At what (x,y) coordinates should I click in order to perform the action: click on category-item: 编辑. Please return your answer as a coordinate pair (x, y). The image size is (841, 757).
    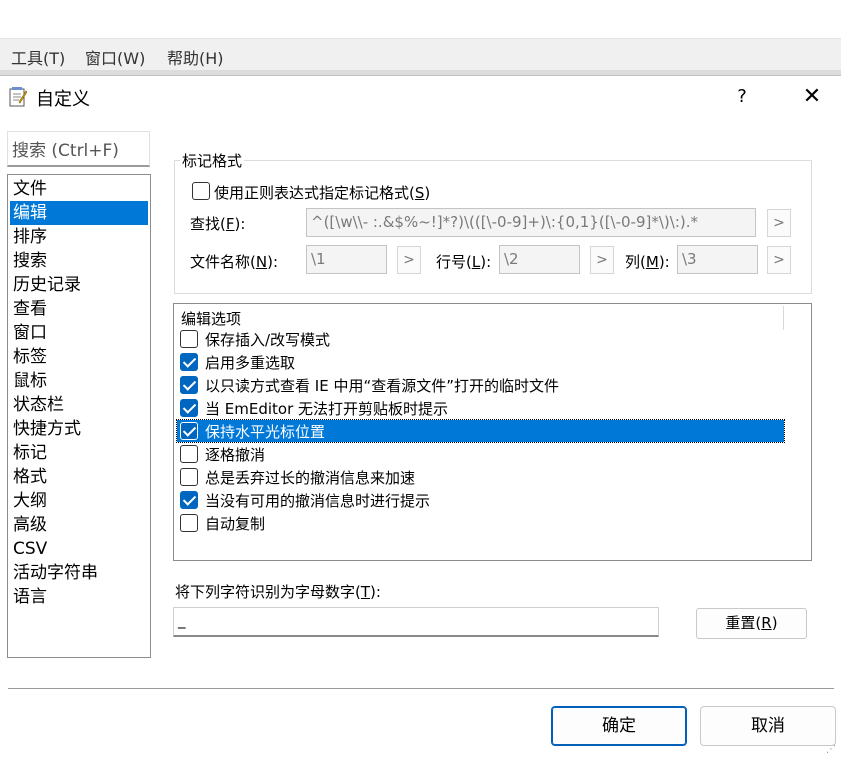
    Looking at the image, I should click on (79, 213).